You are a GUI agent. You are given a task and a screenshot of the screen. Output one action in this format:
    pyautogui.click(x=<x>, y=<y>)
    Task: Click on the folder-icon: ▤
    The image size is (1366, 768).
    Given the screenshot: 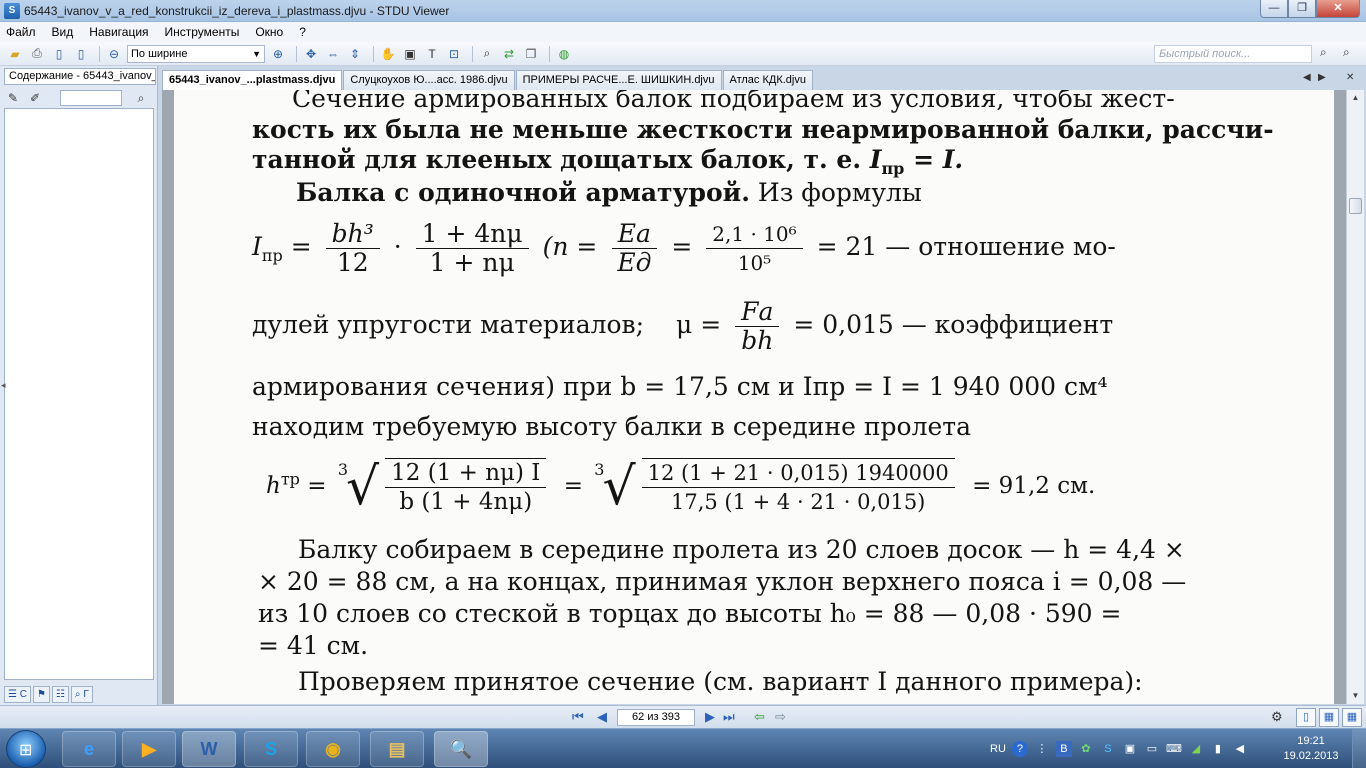 What is the action you would take?
    pyautogui.click(x=397, y=748)
    